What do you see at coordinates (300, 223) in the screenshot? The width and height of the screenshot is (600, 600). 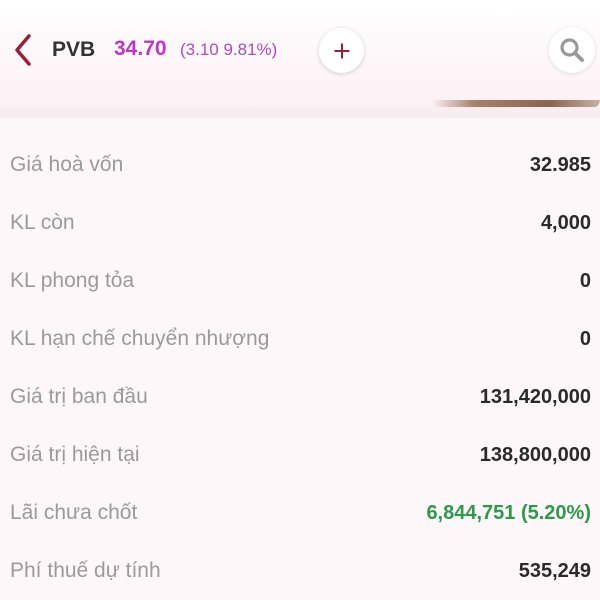 I see `detail-row-remaining-volume: KL còn 4,000` at bounding box center [300, 223].